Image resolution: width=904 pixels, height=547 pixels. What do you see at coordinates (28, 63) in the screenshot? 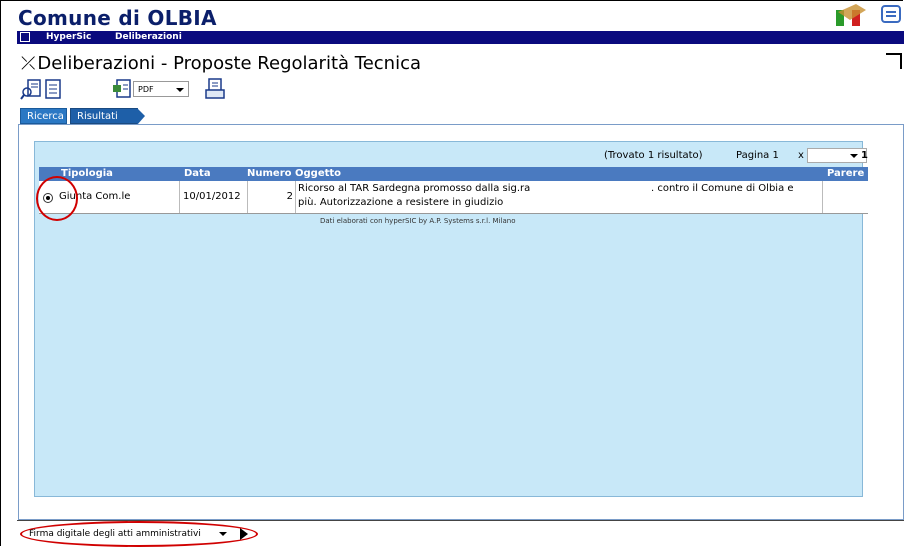
I see `close-icon: ⤫` at bounding box center [28, 63].